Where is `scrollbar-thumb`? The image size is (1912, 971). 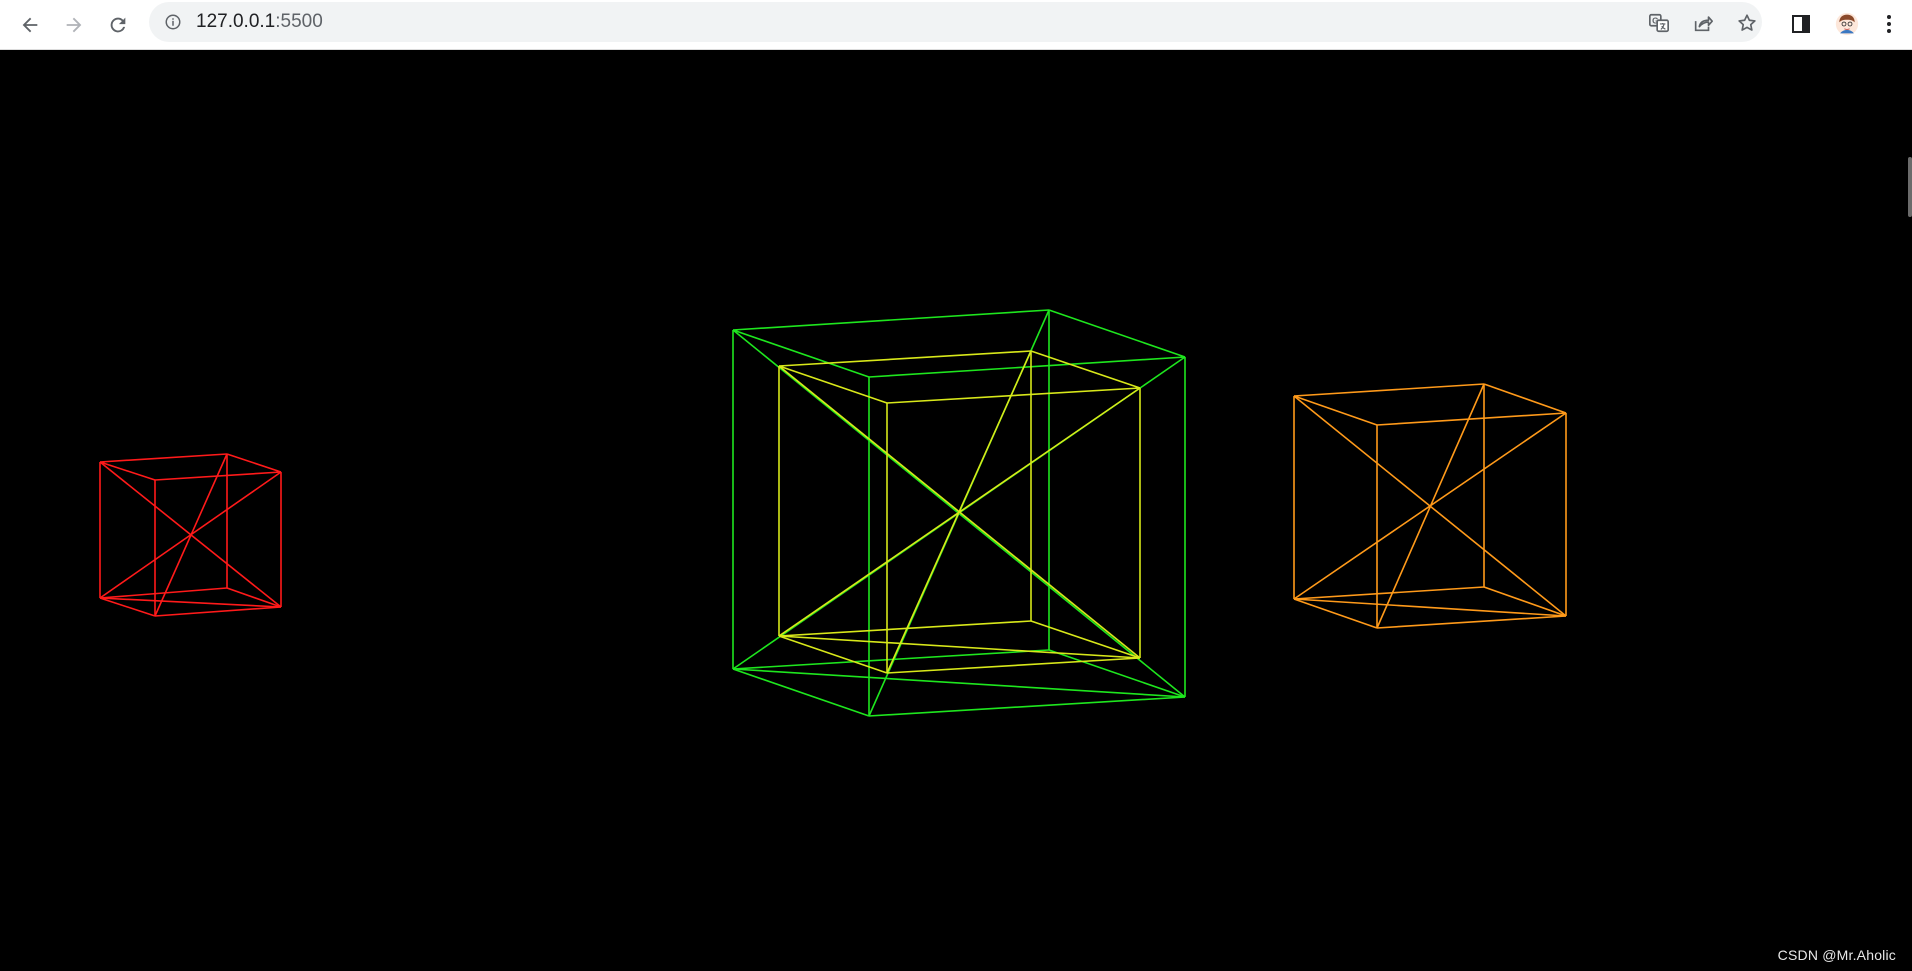 scrollbar-thumb is located at coordinates (1910, 187).